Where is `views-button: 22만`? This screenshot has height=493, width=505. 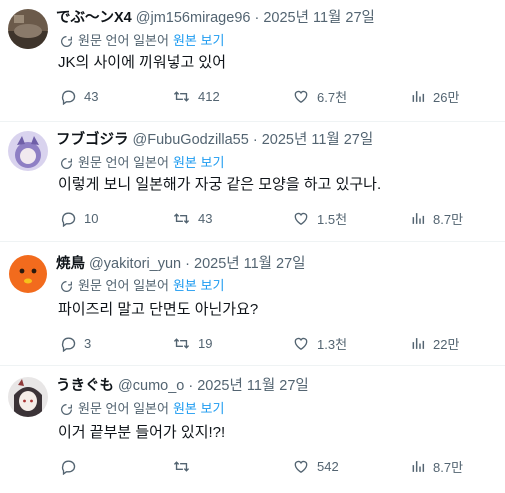
views-button: 22만 is located at coordinates (434, 343).